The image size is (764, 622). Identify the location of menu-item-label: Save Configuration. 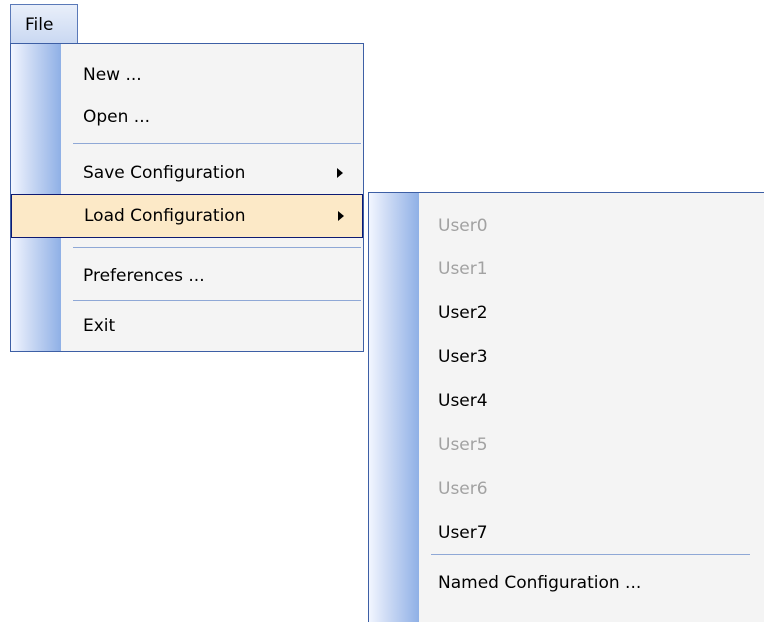
(164, 173).